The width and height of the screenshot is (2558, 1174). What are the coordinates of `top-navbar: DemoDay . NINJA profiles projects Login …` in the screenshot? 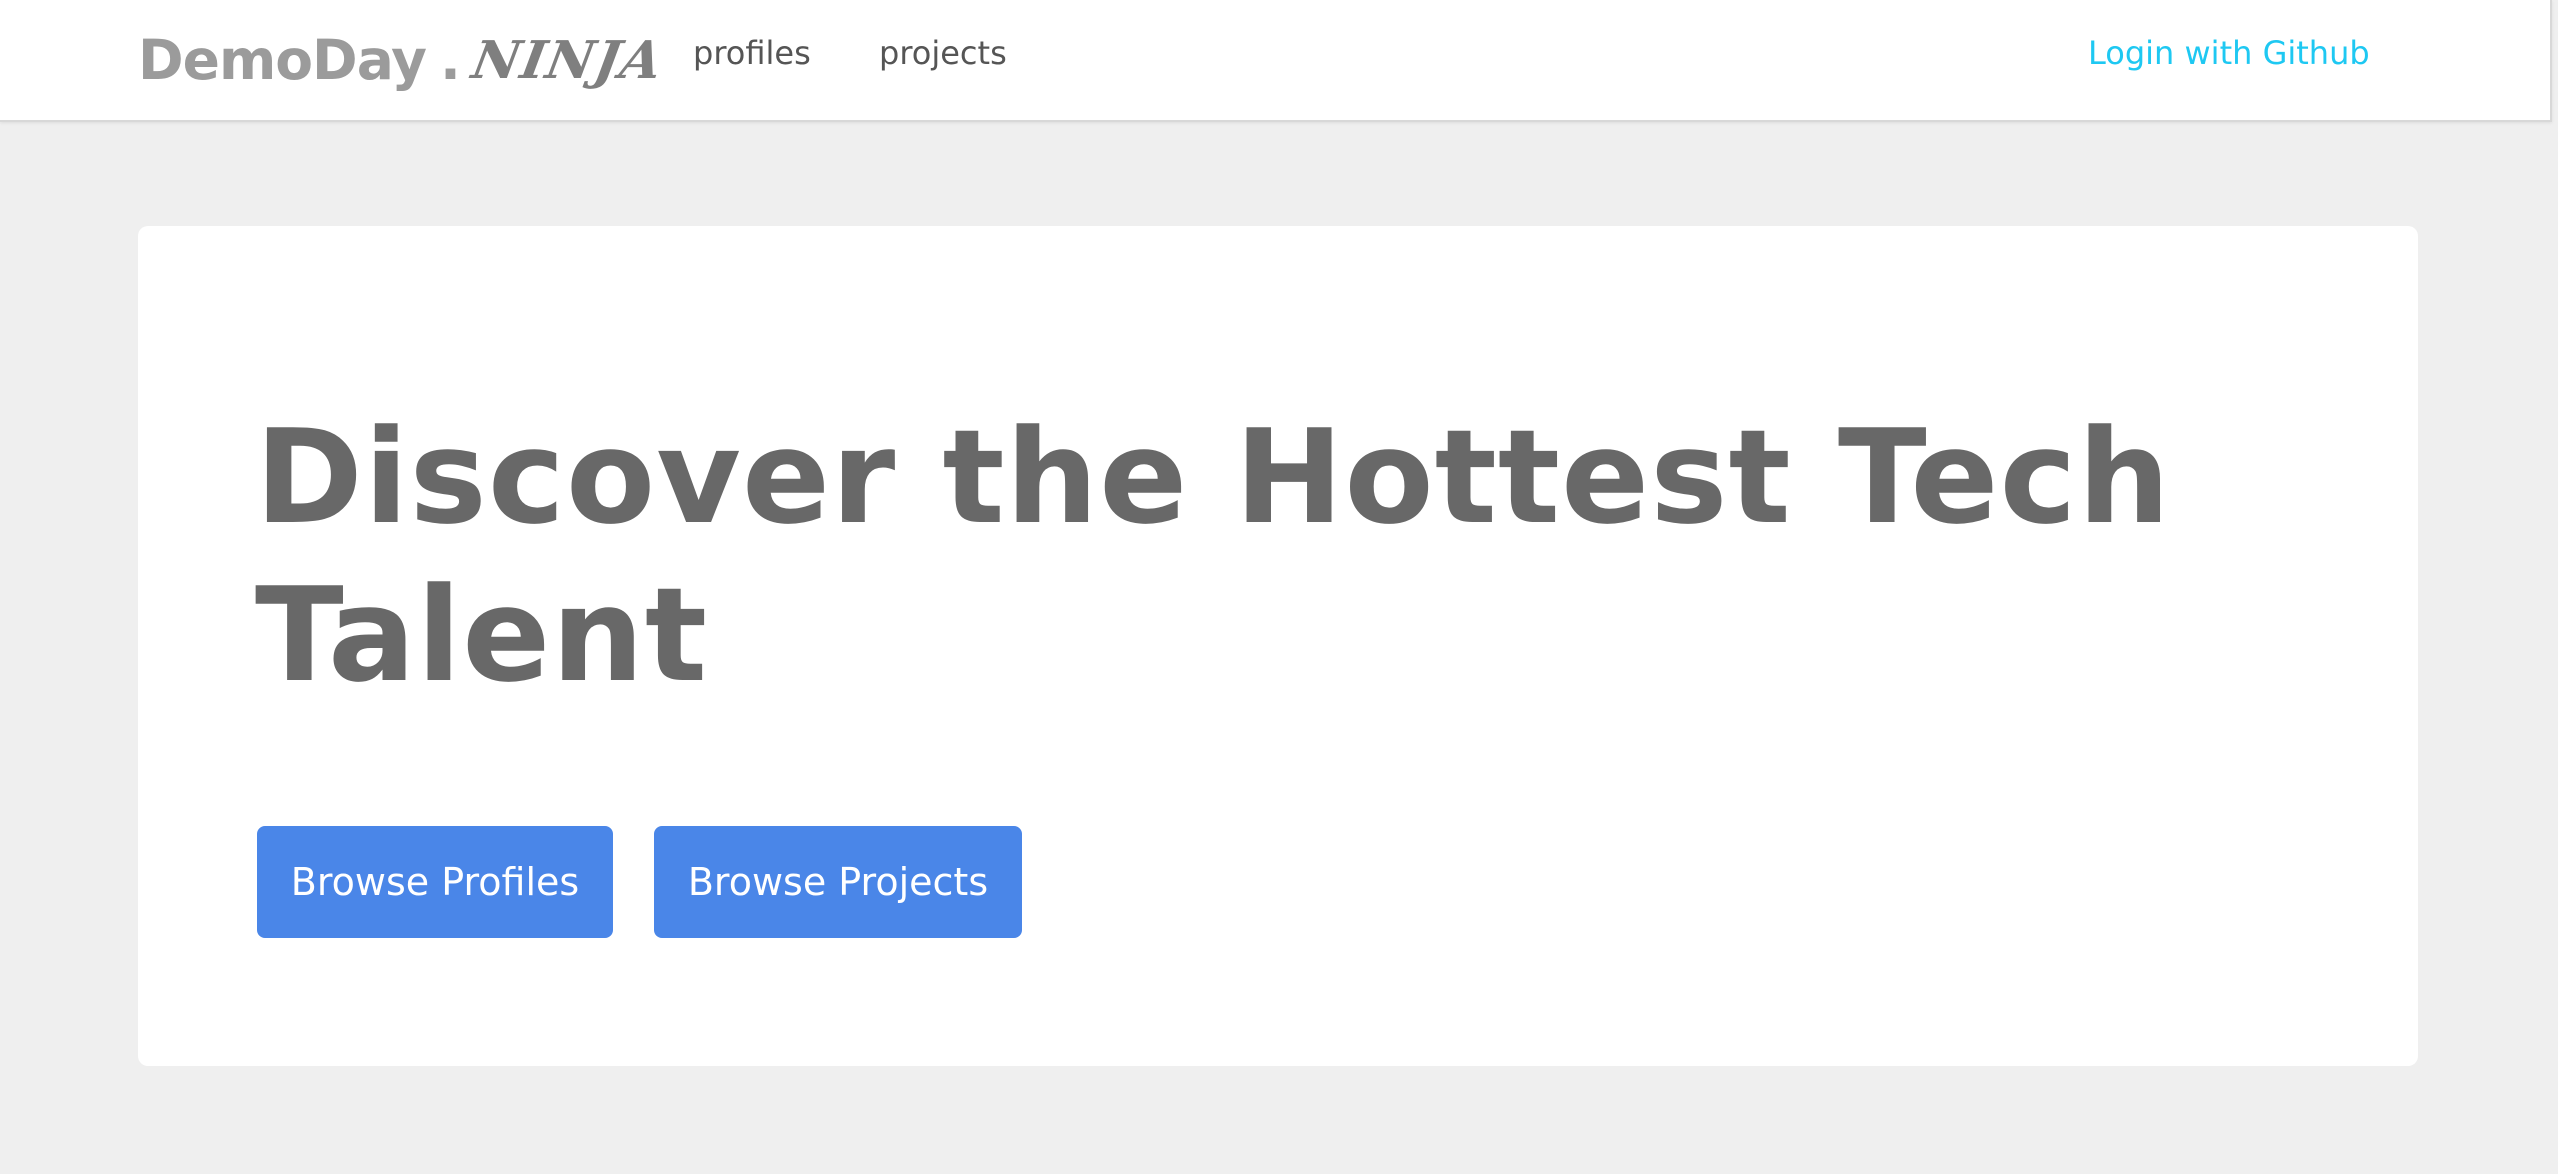 It's located at (1276, 61).